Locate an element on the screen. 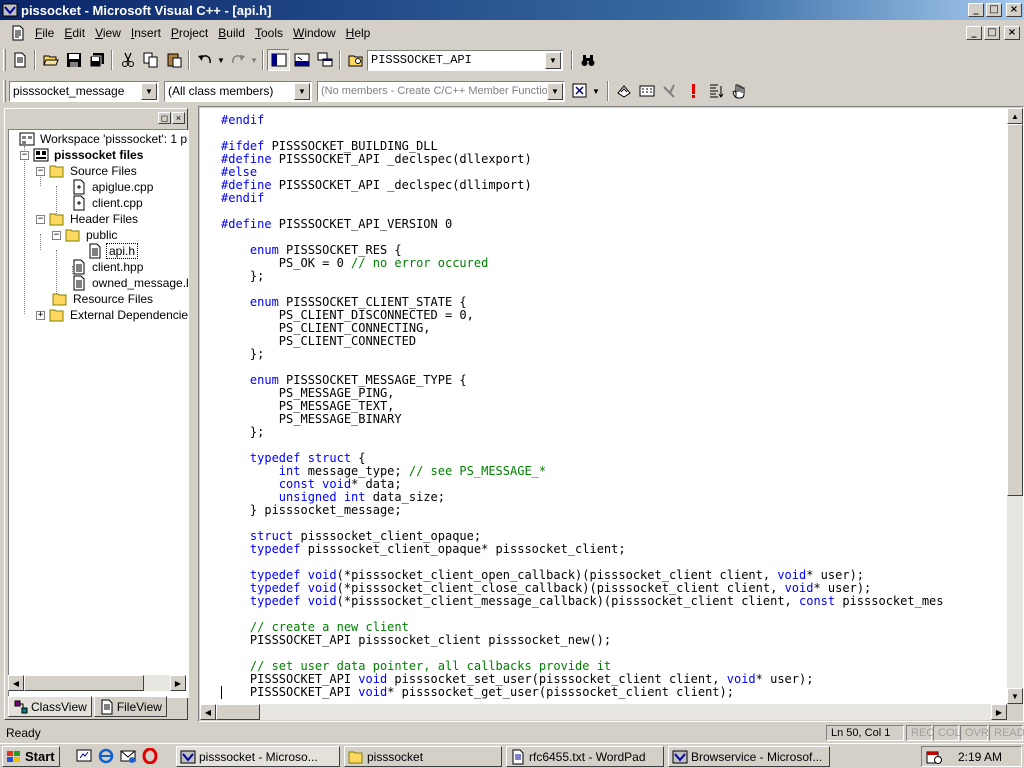  menu-insert: Insert is located at coordinates (146, 33).